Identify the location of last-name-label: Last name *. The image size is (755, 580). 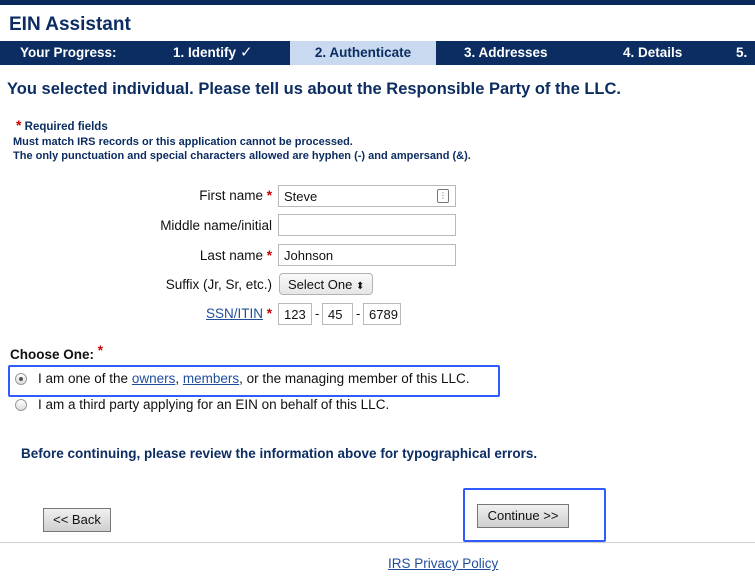
(236, 255).